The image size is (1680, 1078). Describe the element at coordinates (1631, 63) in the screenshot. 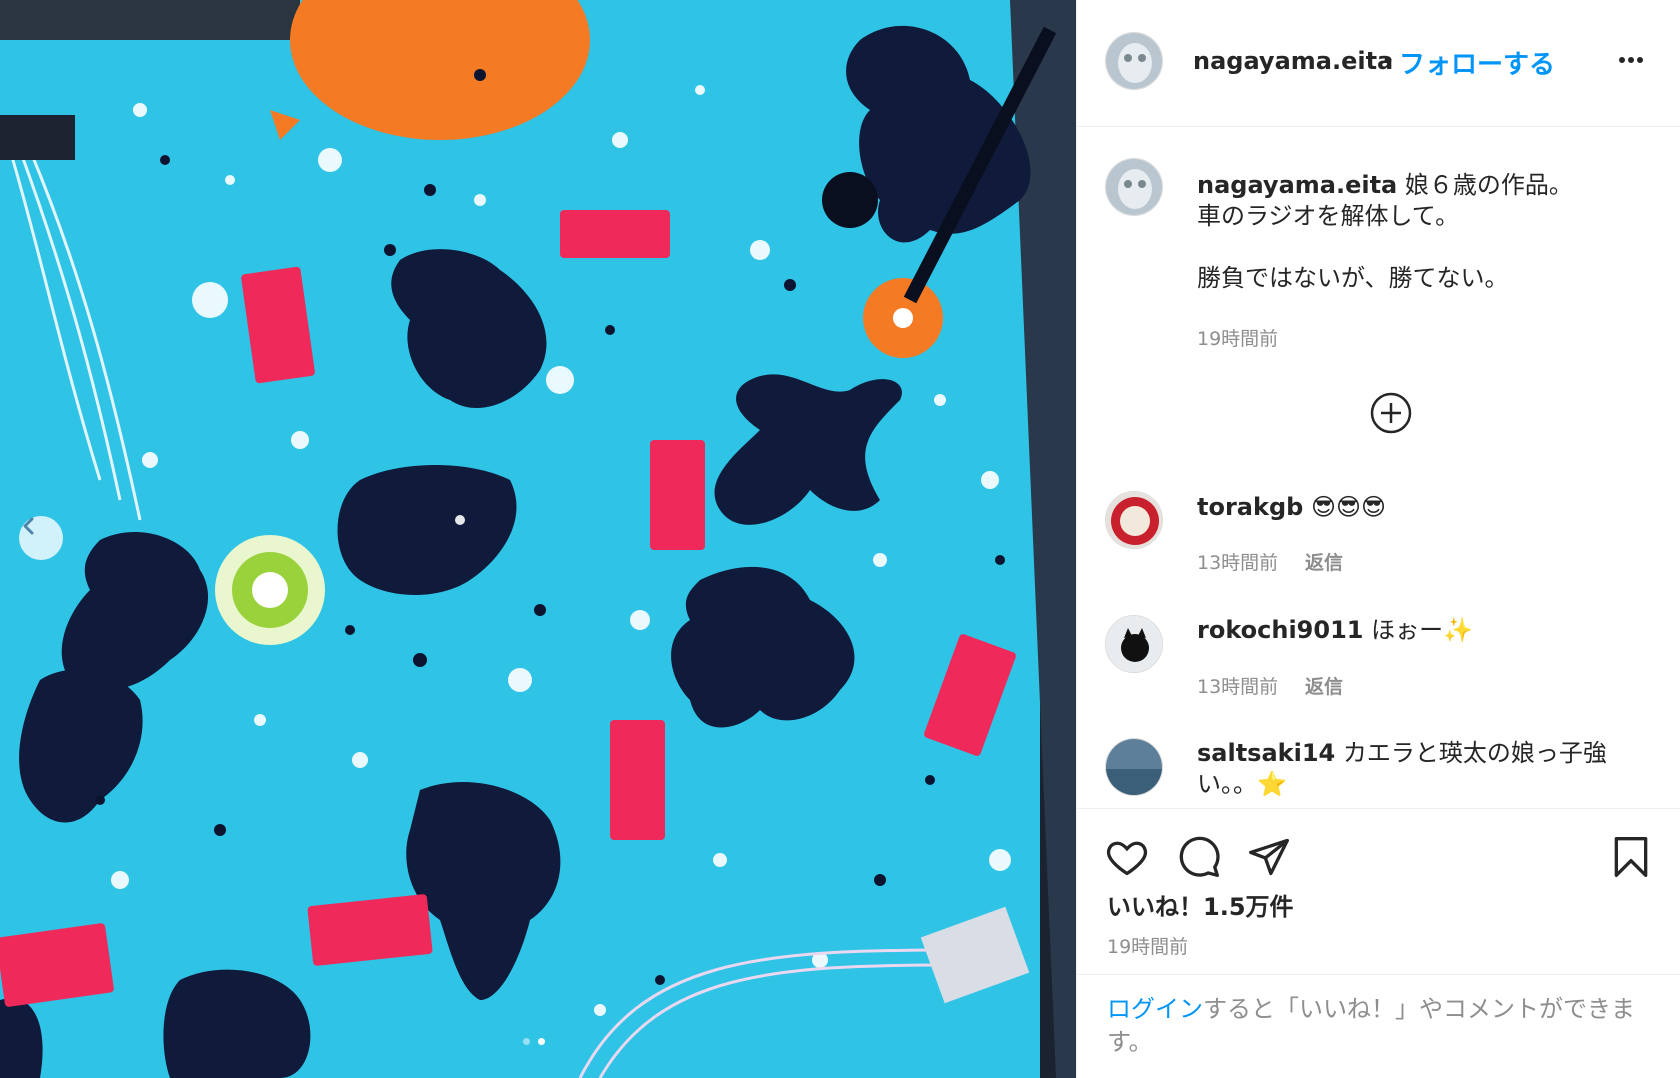

I see `more-options-button` at that location.